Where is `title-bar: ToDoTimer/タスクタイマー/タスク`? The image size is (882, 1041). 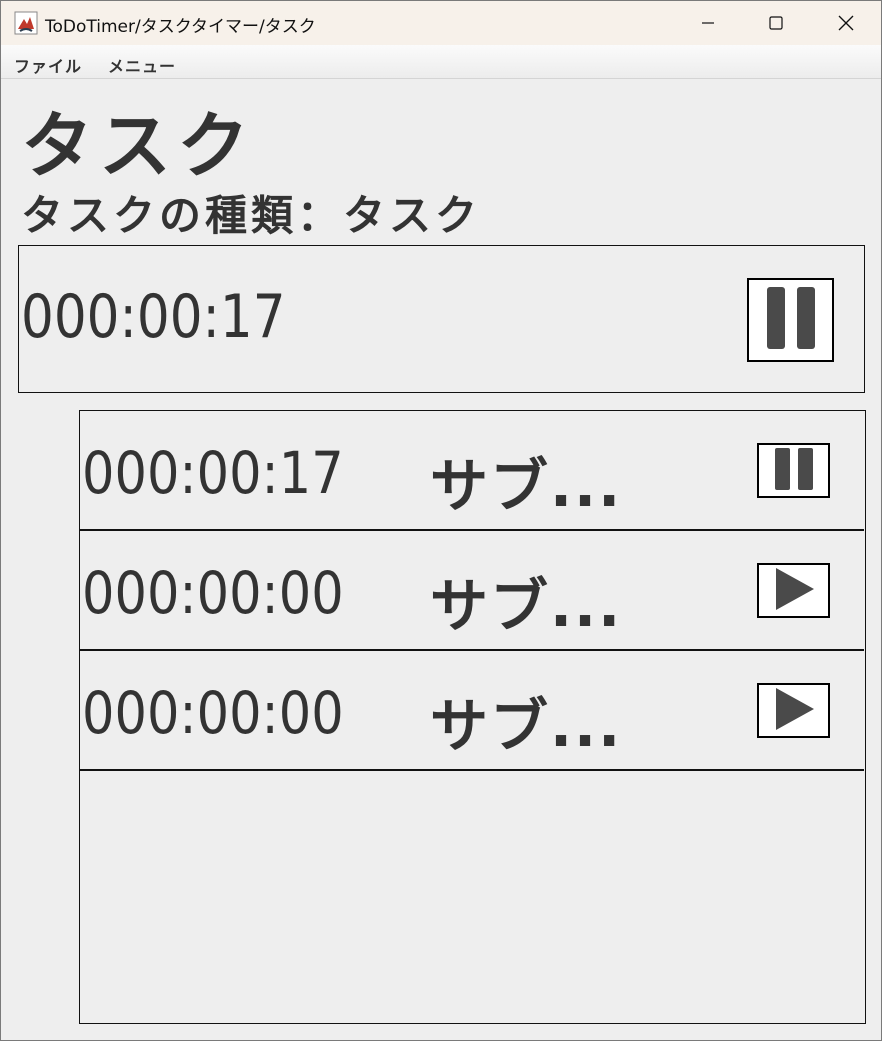
title-bar: ToDoTimer/タスクタイマー/タスク is located at coordinates (441, 23).